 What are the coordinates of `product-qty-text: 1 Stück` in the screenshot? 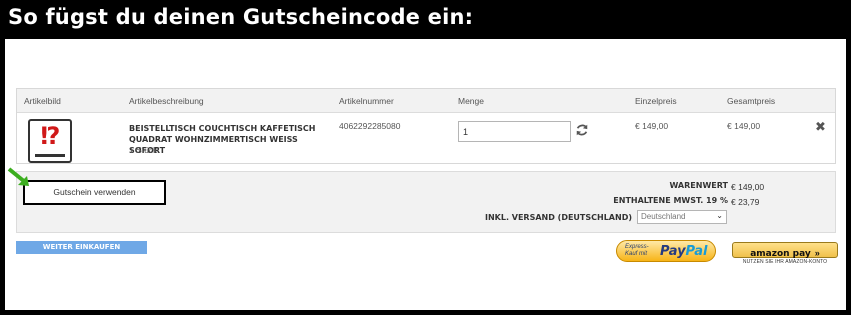 It's located at (143, 150).